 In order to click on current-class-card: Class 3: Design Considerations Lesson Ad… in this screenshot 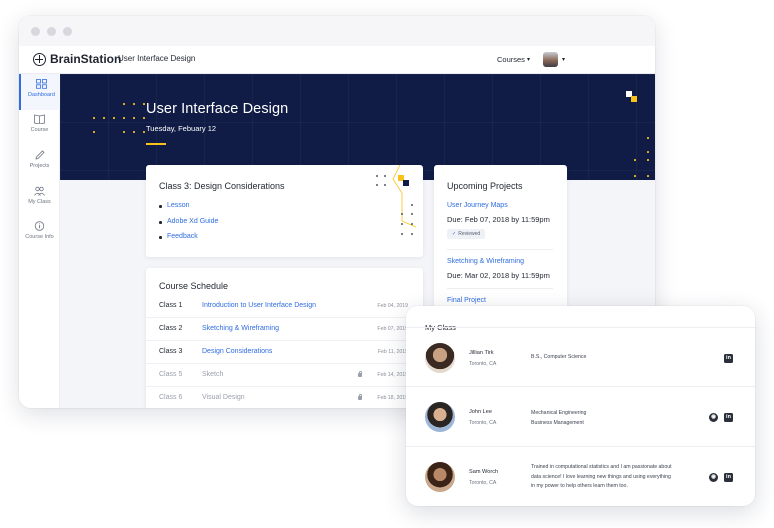, I will do `click(284, 211)`.